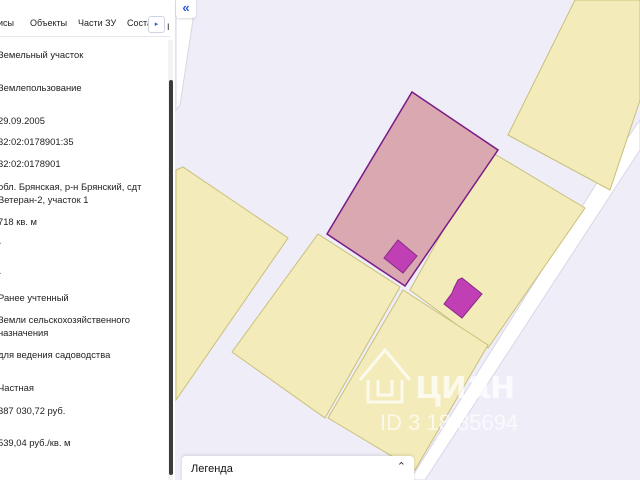  I want to click on field-registration-date: 29.09.2005, so click(22, 120).